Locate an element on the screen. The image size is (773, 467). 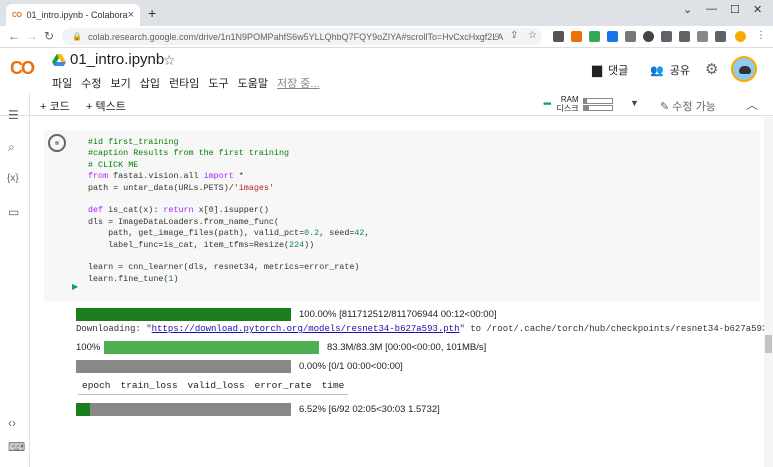
code-line: learn.fine_tune(1) is located at coordinates (133, 278).